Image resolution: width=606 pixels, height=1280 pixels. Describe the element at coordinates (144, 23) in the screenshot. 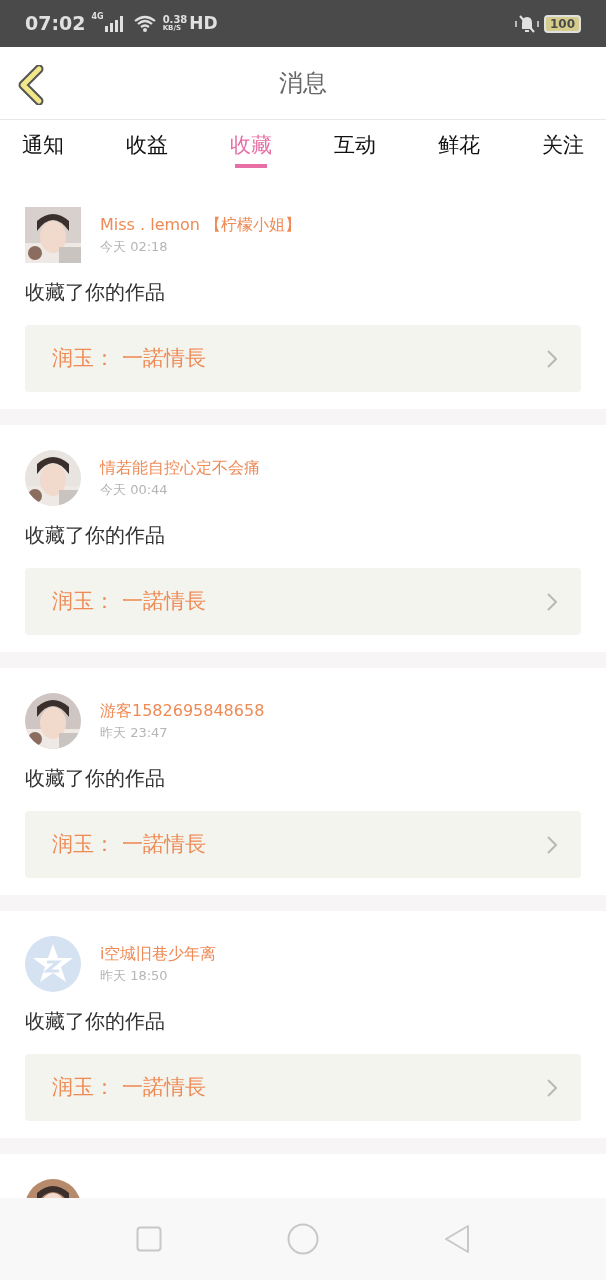

I see `wifi-icon` at that location.